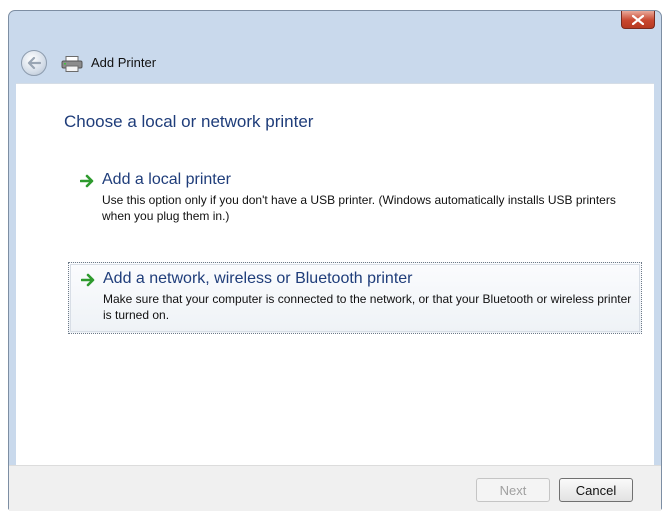  What do you see at coordinates (513, 490) in the screenshot?
I see `next-button: Next` at bounding box center [513, 490].